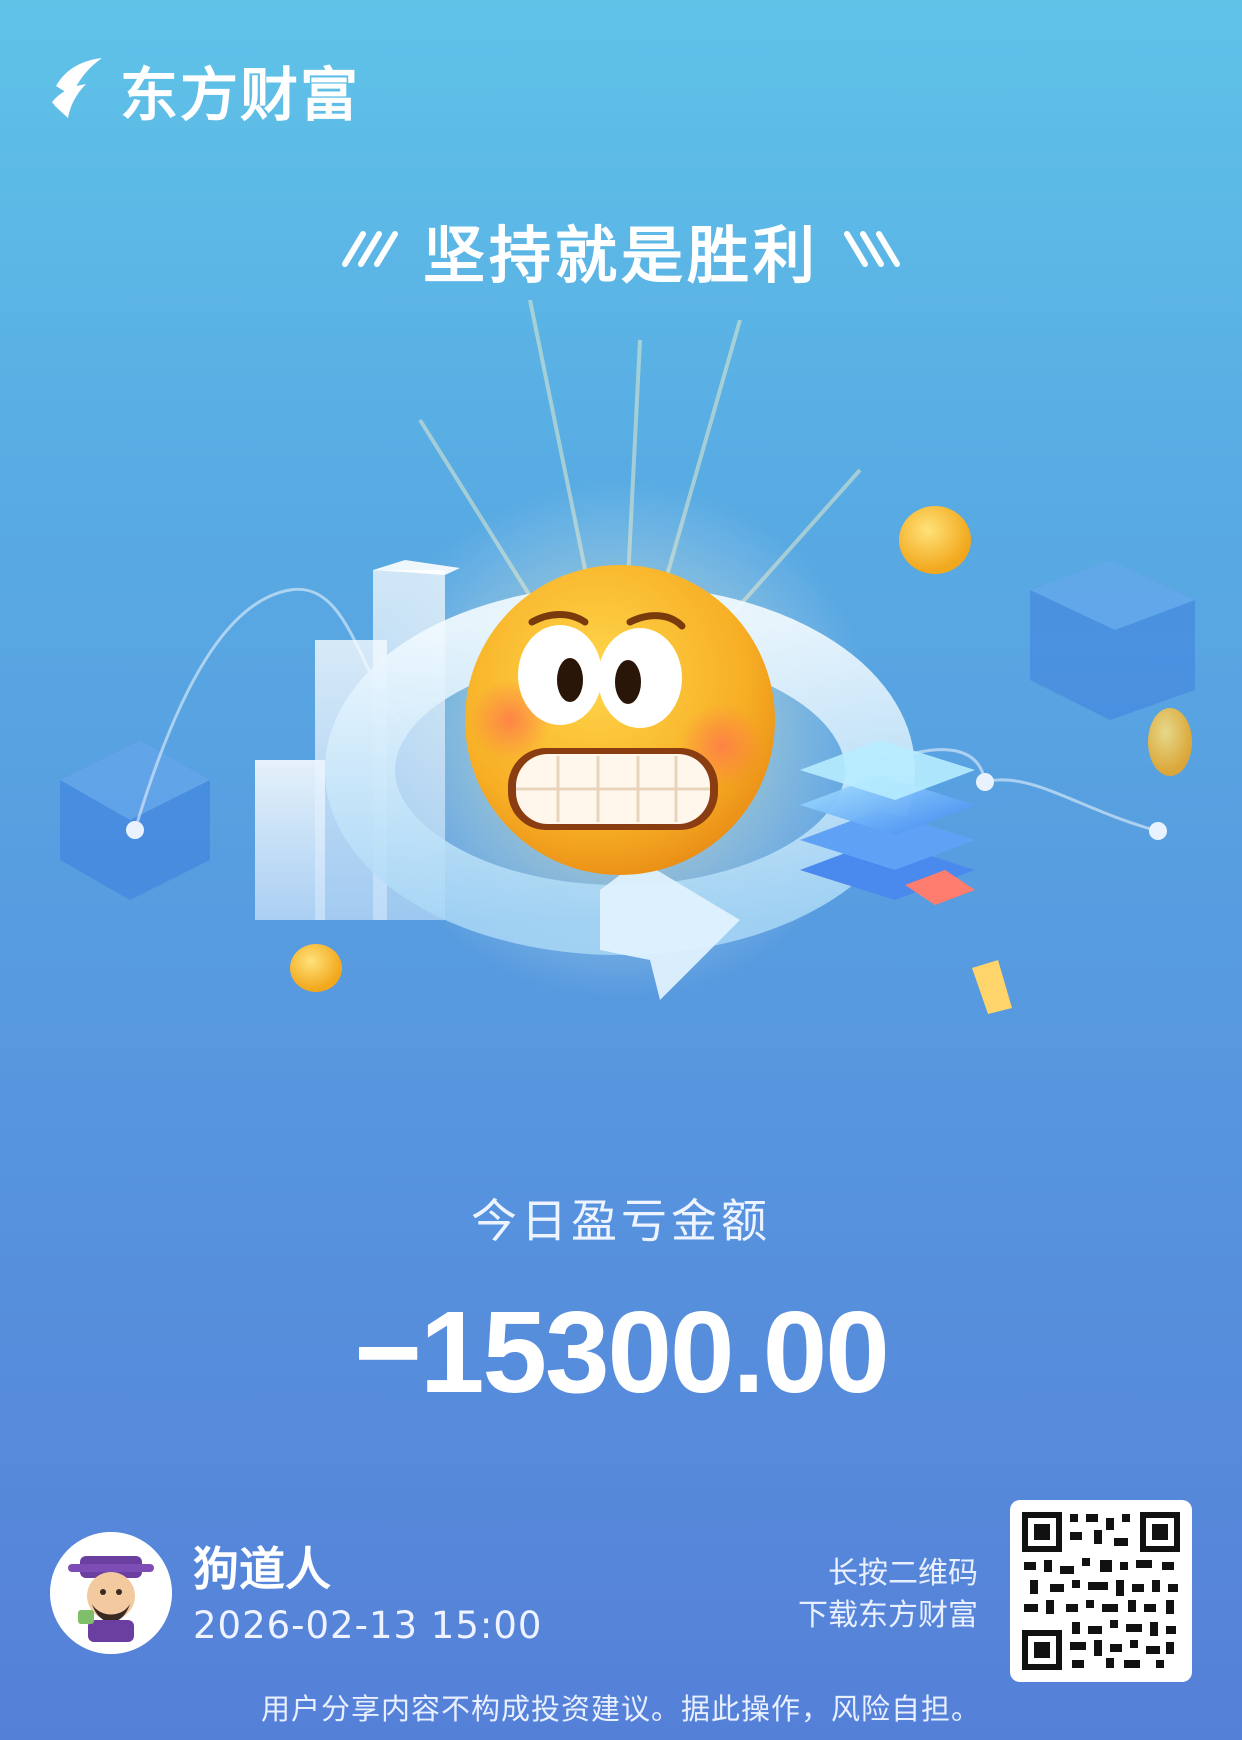  What do you see at coordinates (371, 250) in the screenshot?
I see `slash-stripes-icon` at bounding box center [371, 250].